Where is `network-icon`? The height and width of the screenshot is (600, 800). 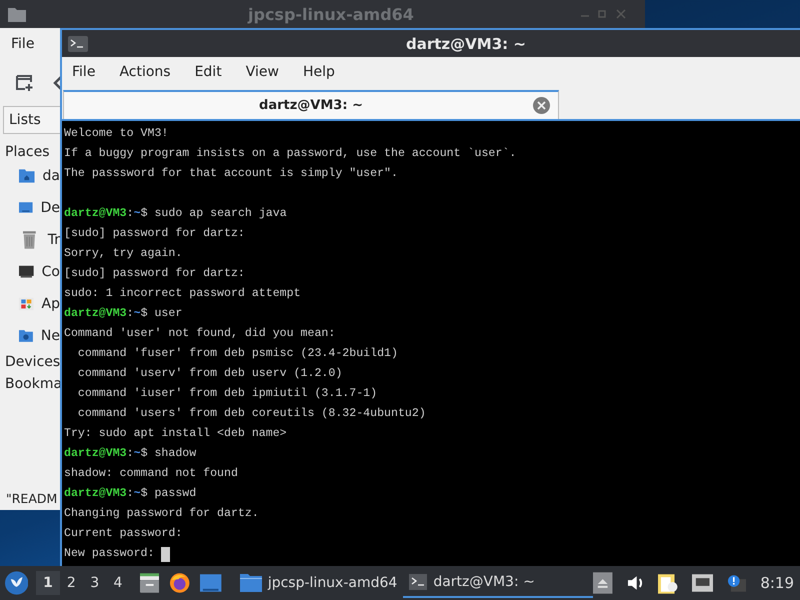
network-icon is located at coordinates (702, 583).